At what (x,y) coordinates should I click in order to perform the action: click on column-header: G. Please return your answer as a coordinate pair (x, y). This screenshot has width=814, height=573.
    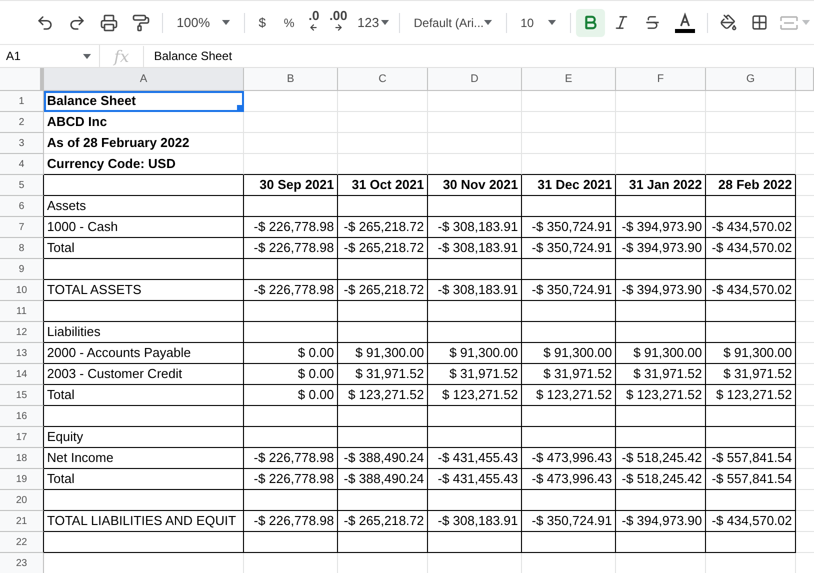
    Looking at the image, I should click on (751, 79).